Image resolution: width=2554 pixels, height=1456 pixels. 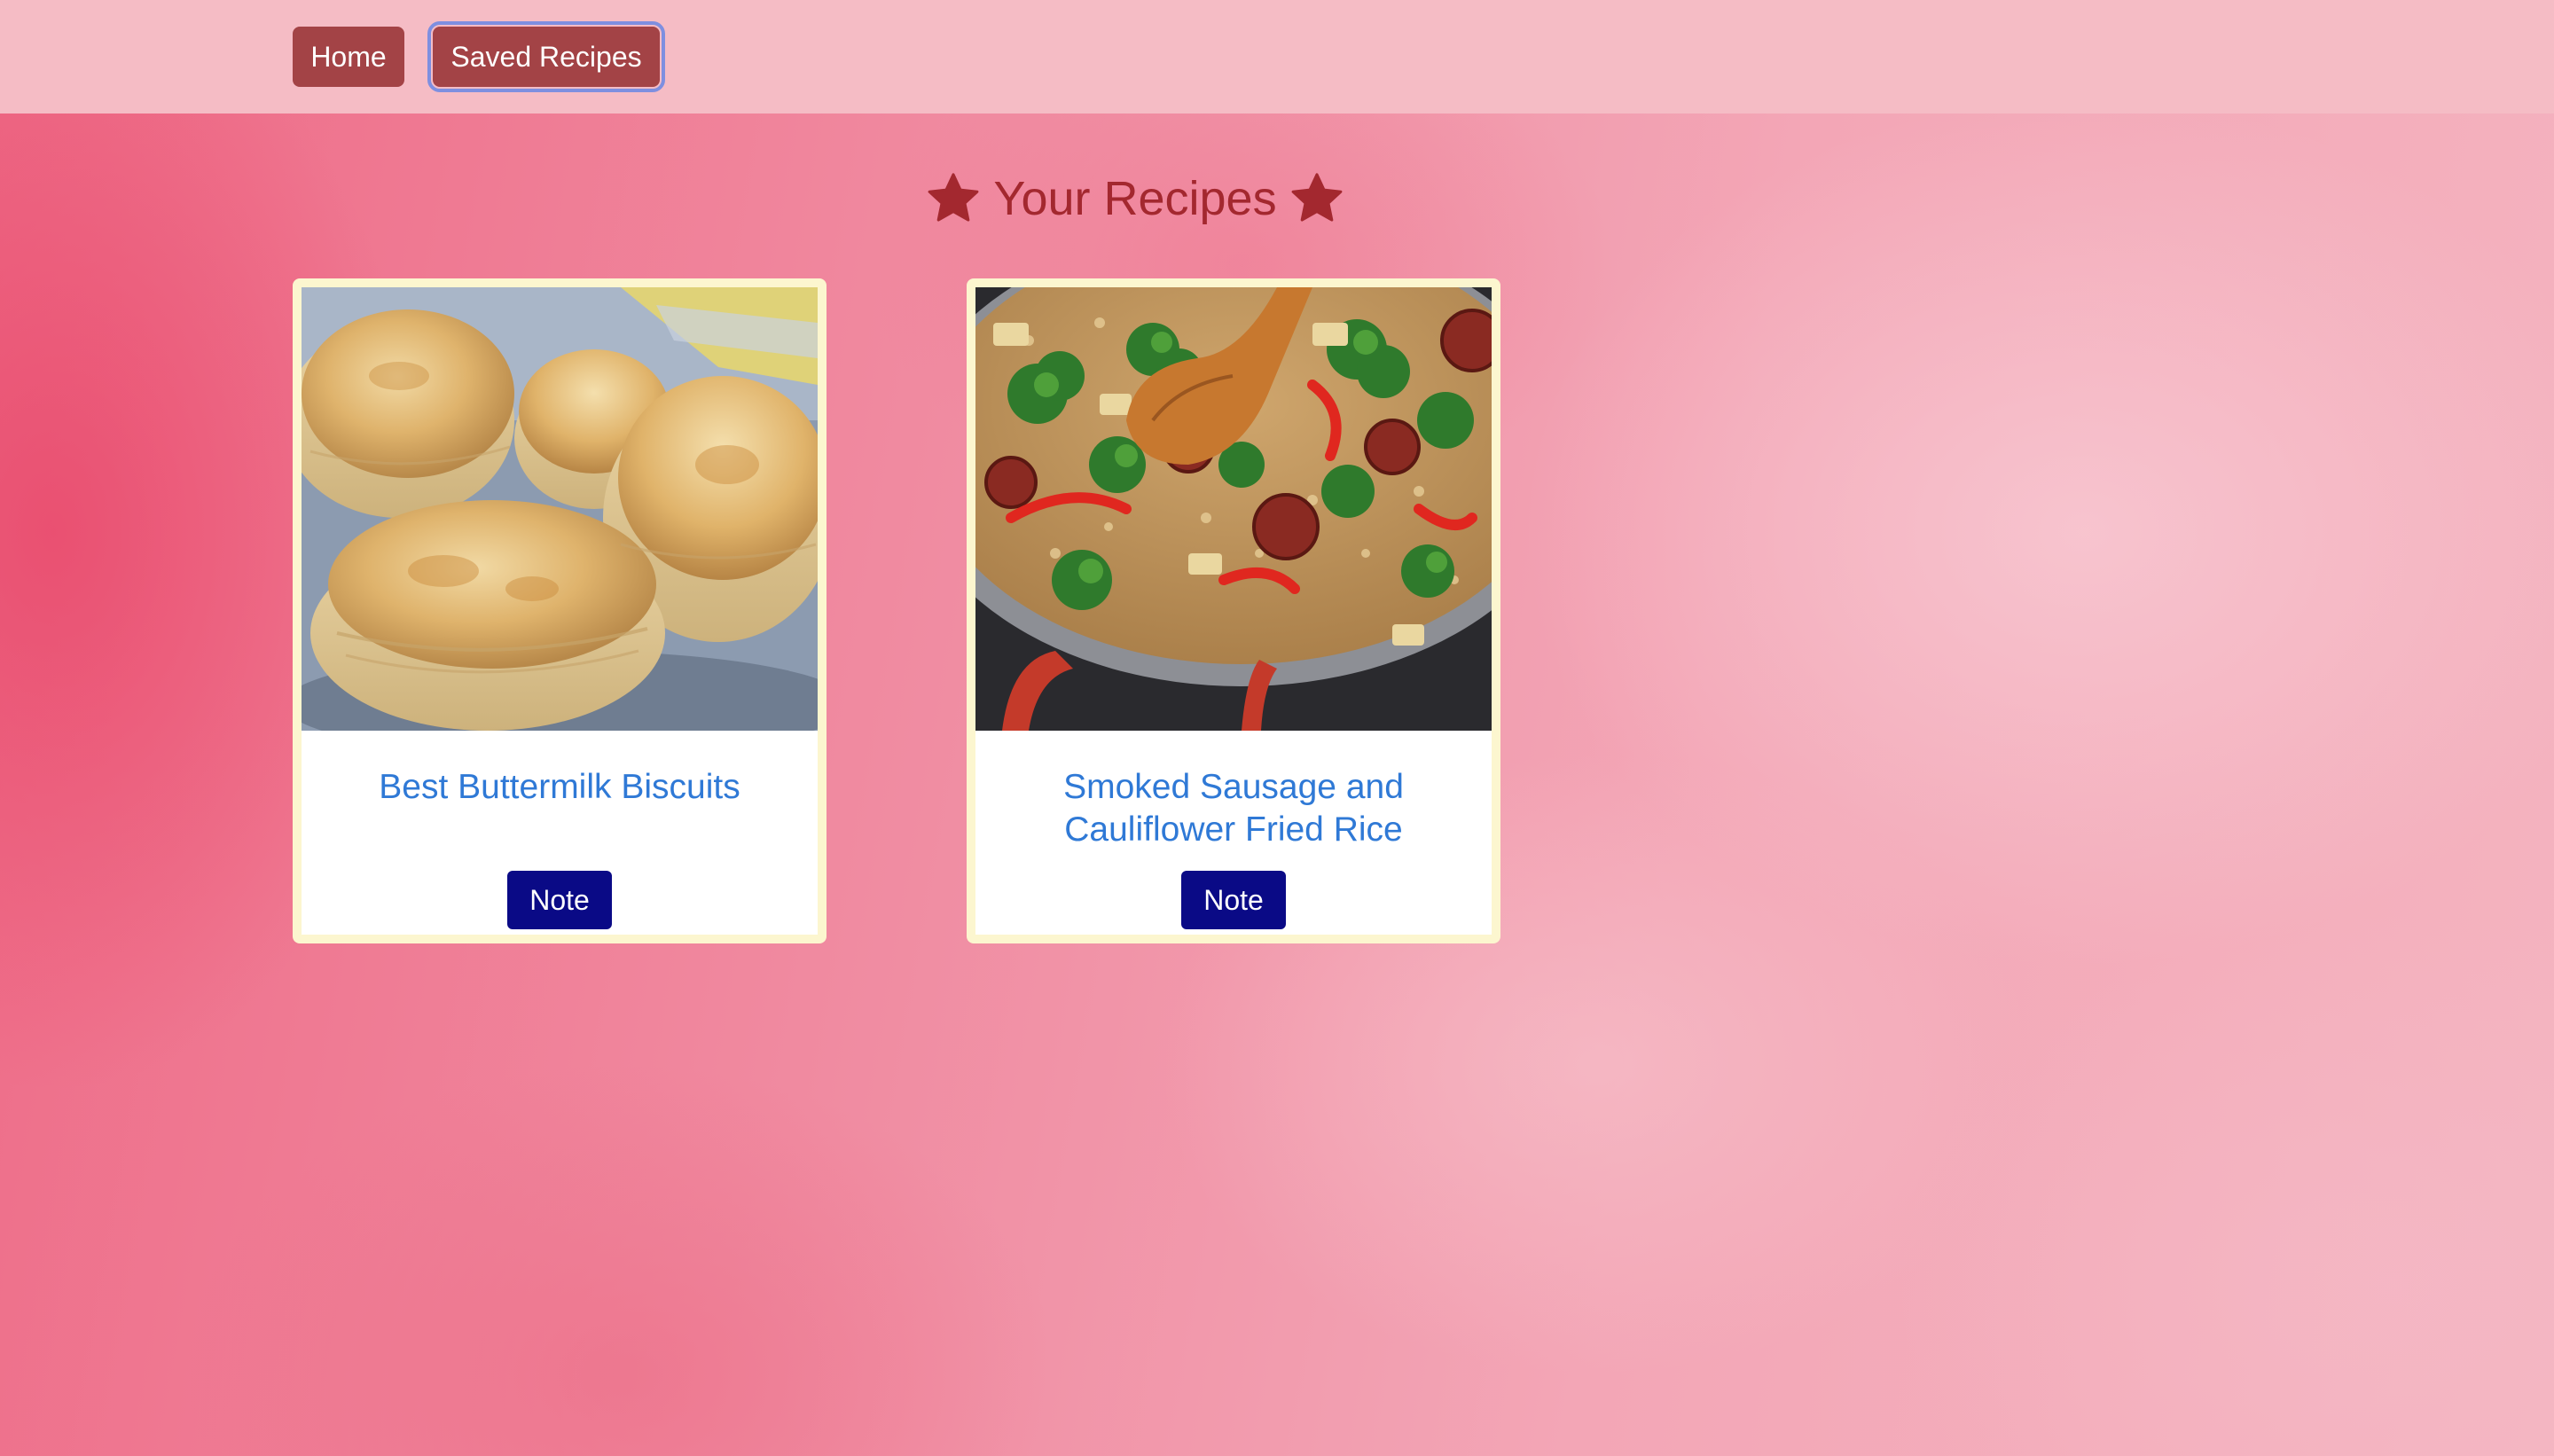 What do you see at coordinates (1135, 198) in the screenshot?
I see `page-title-text: Your Recipes` at bounding box center [1135, 198].